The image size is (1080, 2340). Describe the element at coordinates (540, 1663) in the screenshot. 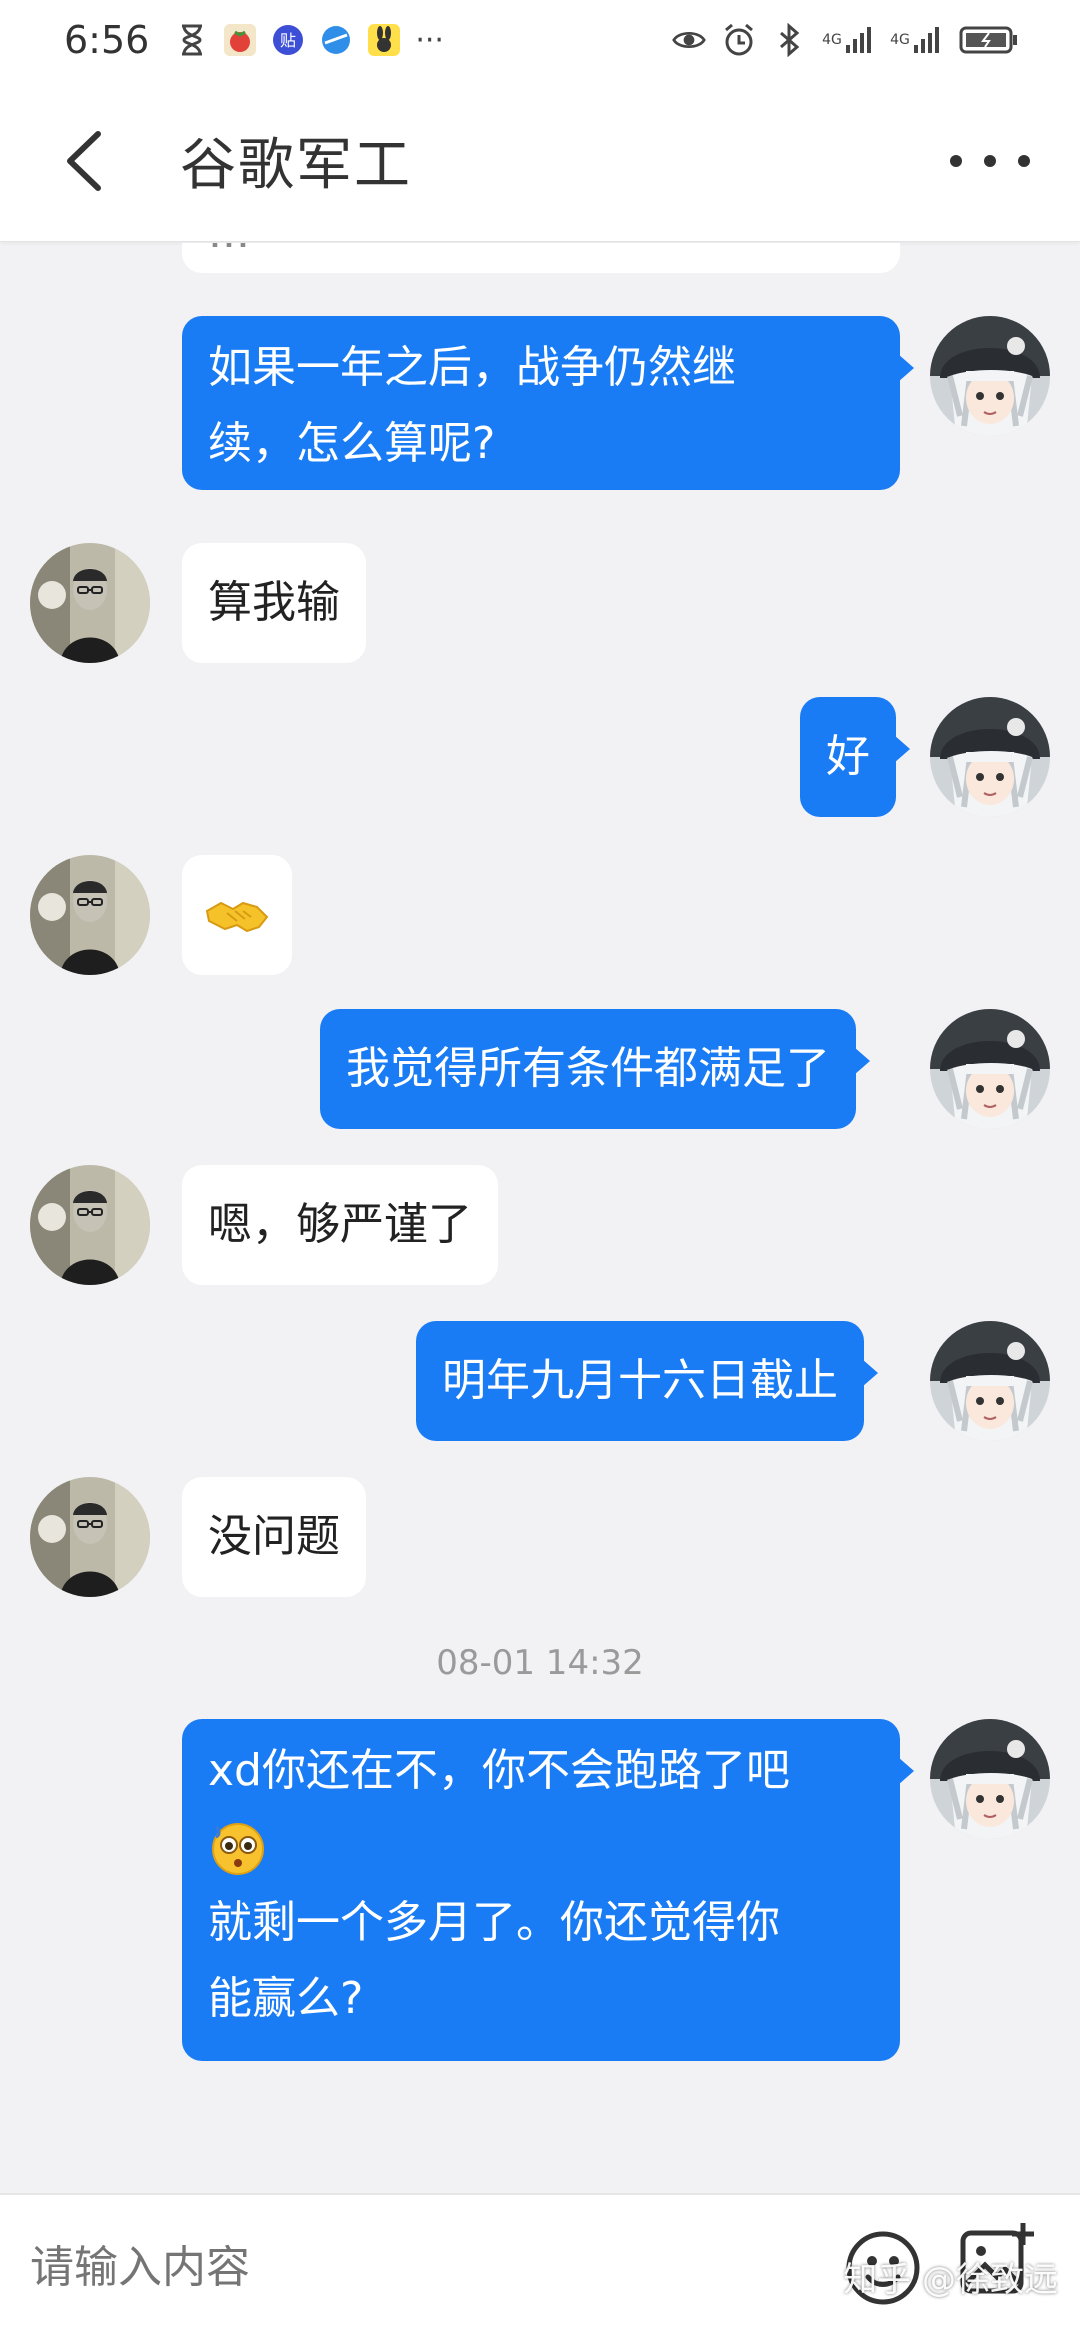

I see `message-timestamp: 08-01 14:32` at that location.